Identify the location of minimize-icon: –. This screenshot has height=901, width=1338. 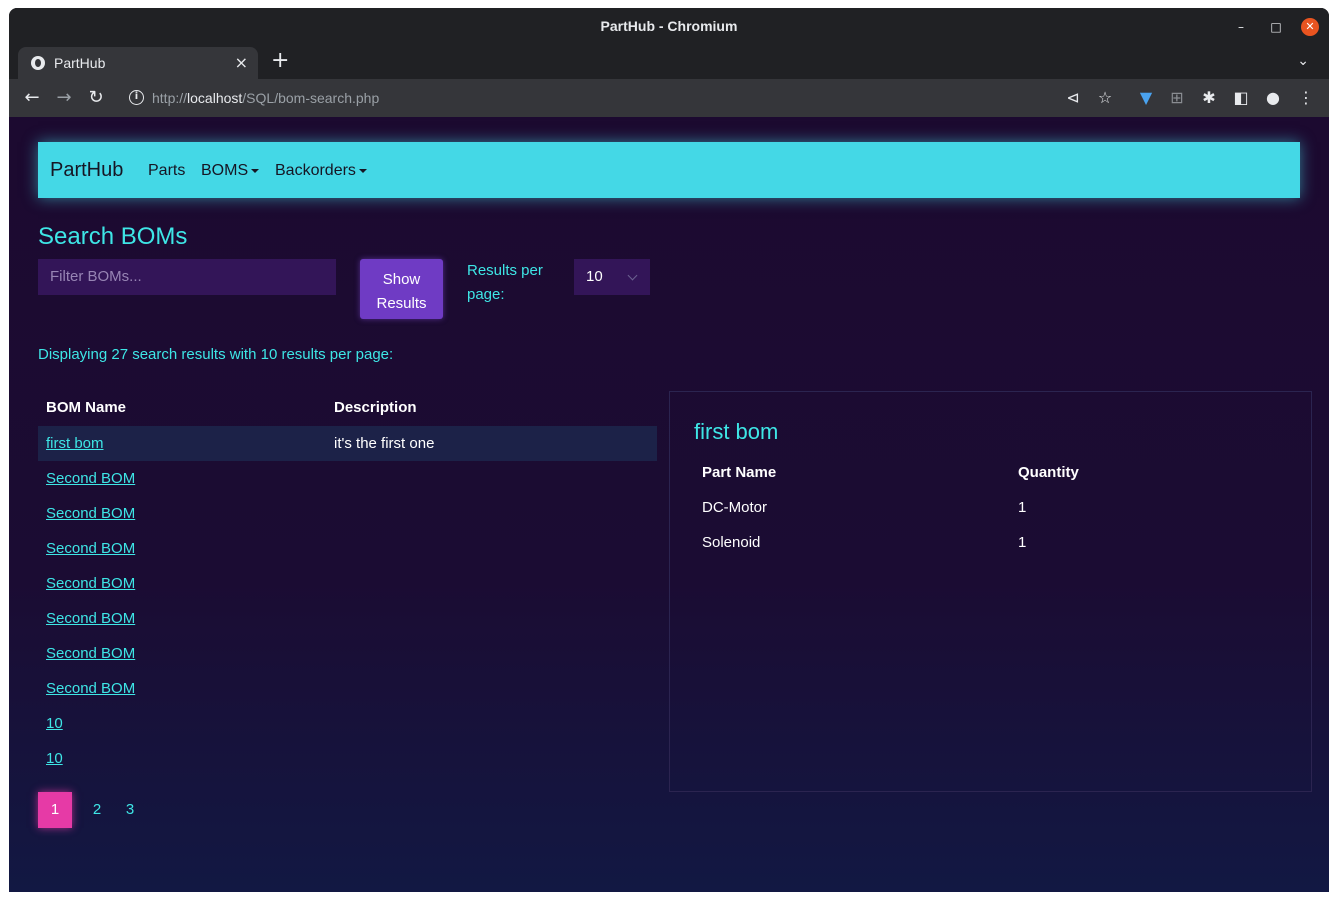
(1241, 27).